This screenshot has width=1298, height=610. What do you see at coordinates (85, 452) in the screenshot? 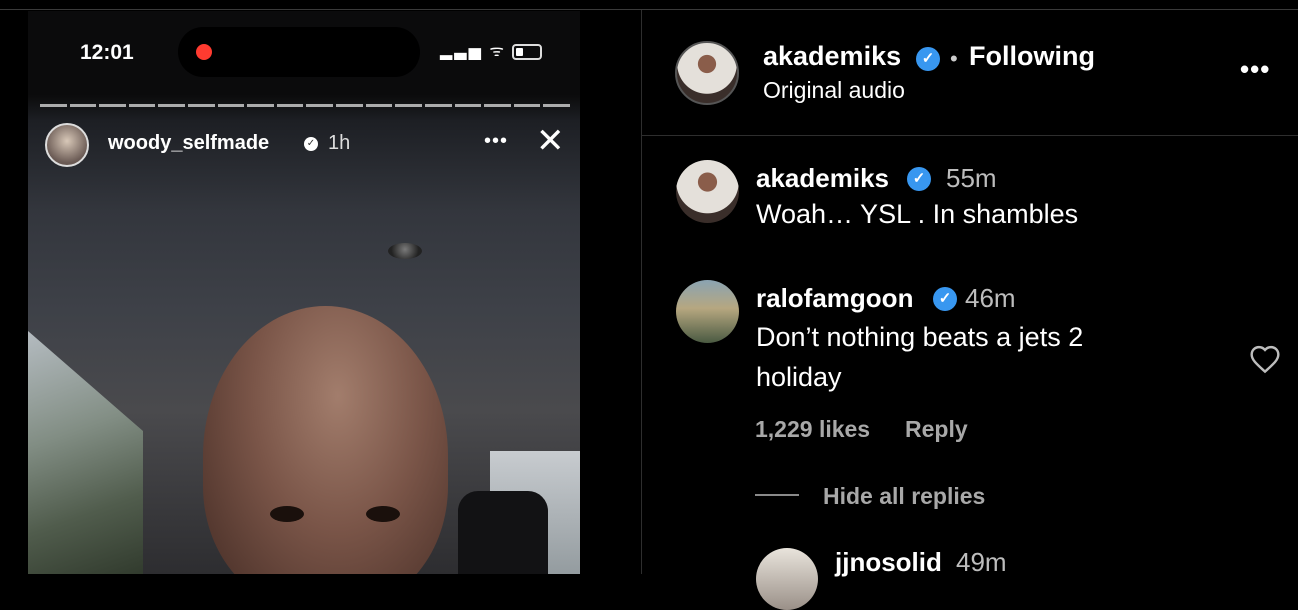
I see `car-window` at bounding box center [85, 452].